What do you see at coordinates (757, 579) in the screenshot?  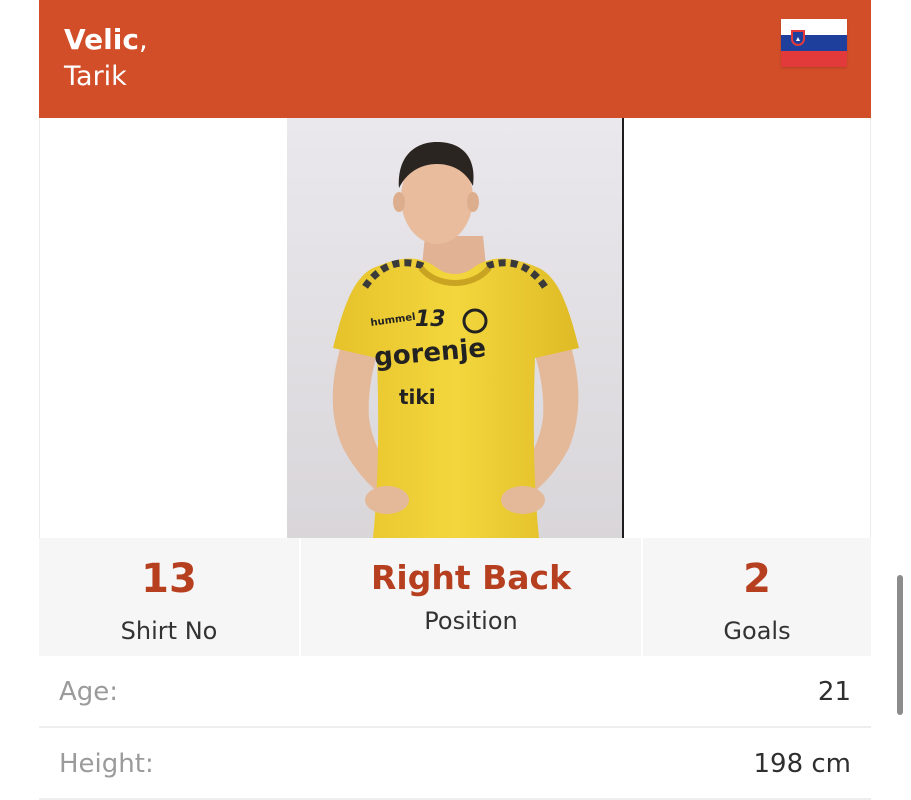 I see `stat-value: 2` at bounding box center [757, 579].